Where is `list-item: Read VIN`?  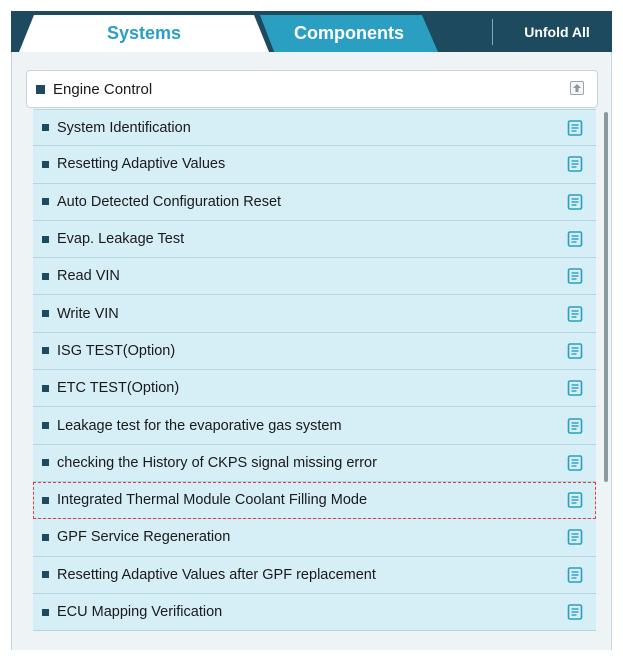
list-item: Read VIN is located at coordinates (314, 277).